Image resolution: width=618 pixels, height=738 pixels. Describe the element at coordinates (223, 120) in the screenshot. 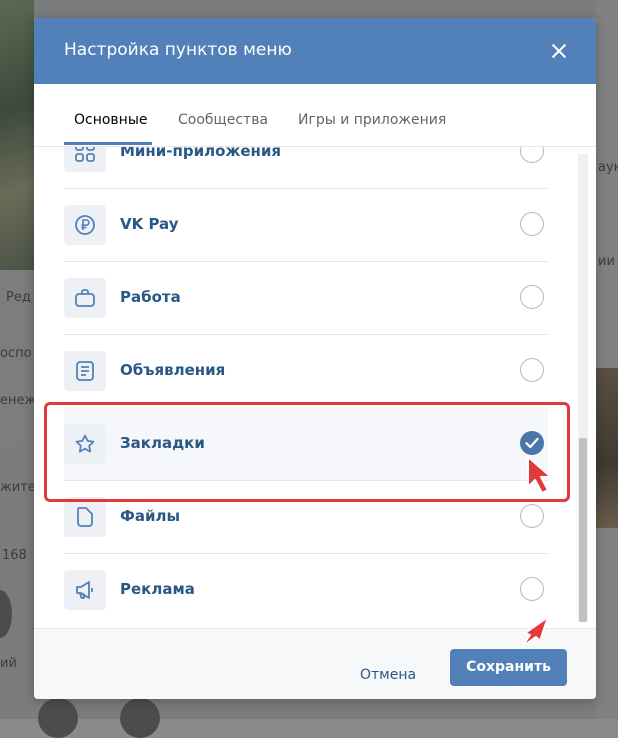

I see `tab-communities: Сообщества` at that location.